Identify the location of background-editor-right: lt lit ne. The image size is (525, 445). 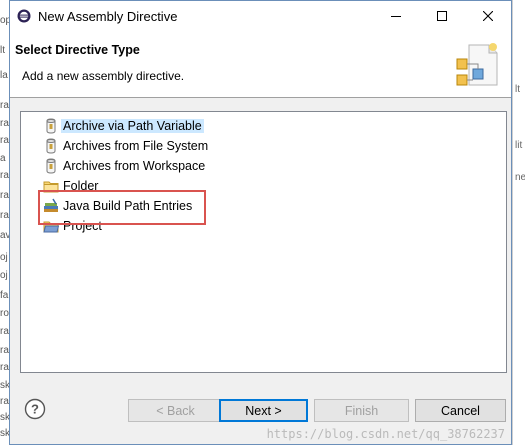
(518, 222).